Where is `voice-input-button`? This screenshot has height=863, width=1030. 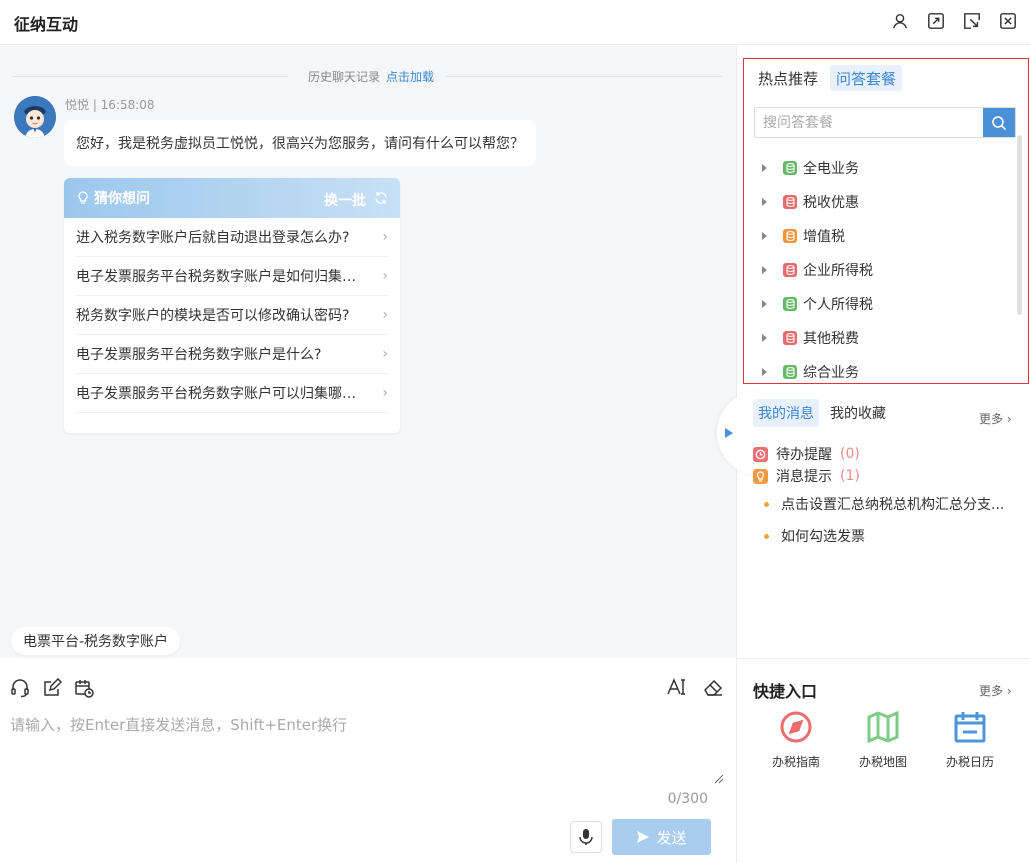 voice-input-button is located at coordinates (586, 837).